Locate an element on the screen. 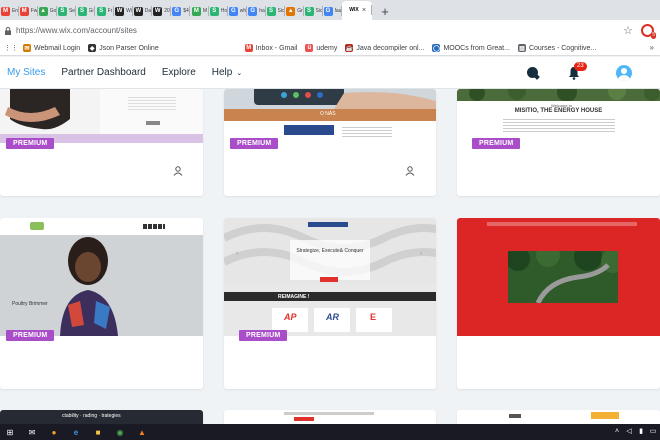  tab-favicon-icon: G is located at coordinates (177, 11).